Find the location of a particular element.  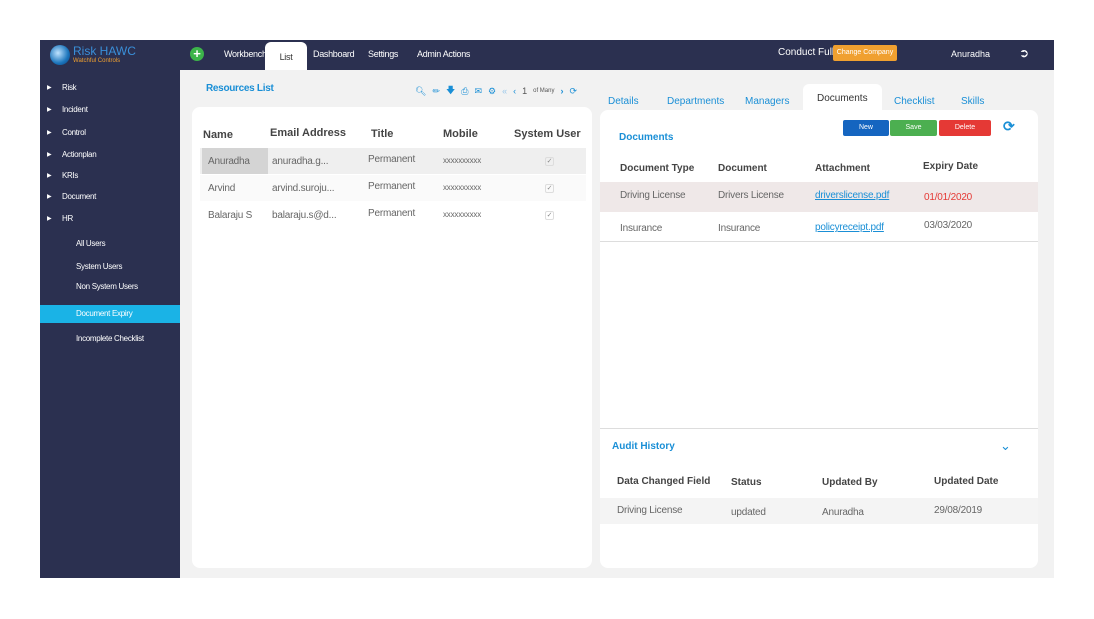

tab-documents: Documents is located at coordinates (842, 98).